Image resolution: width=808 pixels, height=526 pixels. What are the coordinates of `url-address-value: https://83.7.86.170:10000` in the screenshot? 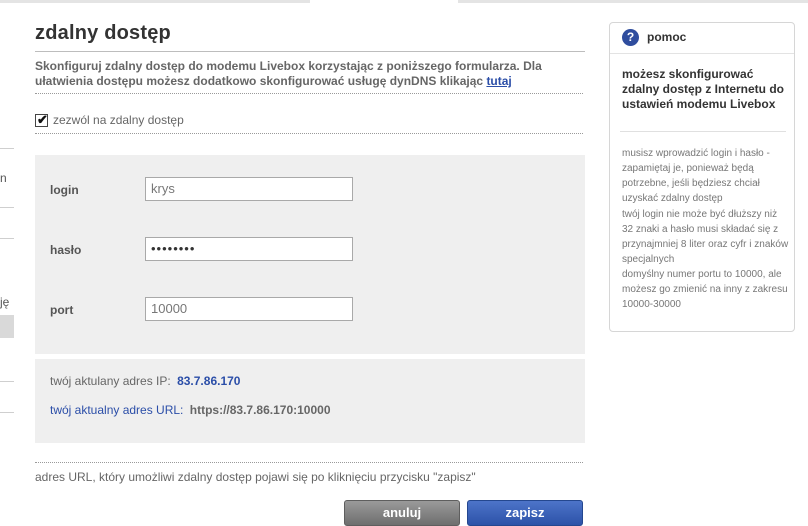 It's located at (260, 410).